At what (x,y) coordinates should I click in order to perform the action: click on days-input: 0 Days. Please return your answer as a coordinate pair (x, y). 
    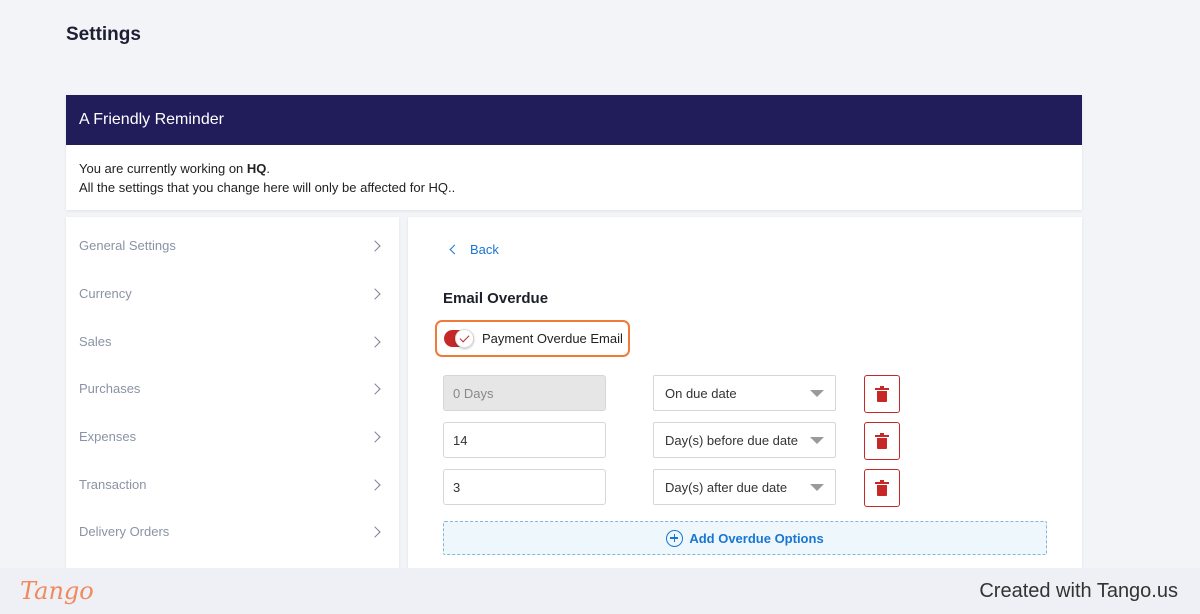
    Looking at the image, I should click on (524, 393).